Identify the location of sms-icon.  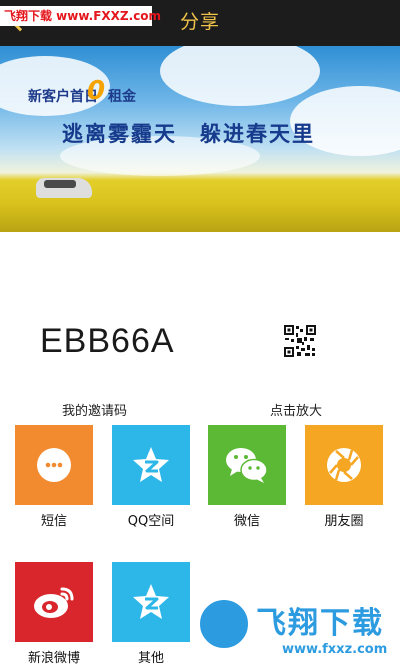
(54, 465).